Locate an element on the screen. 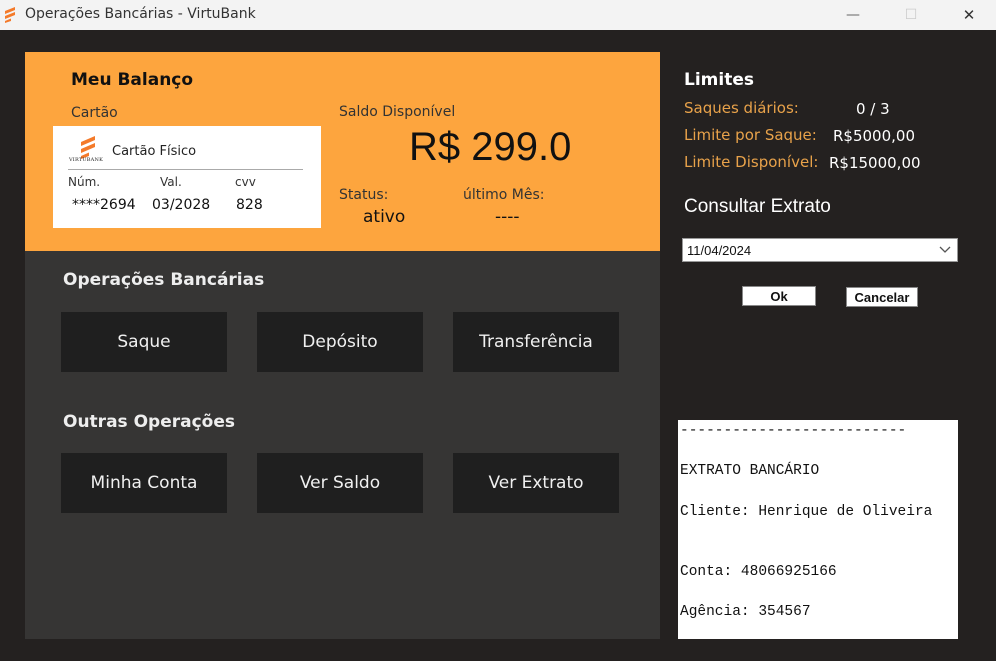  limits-title: Limites is located at coordinates (719, 80).